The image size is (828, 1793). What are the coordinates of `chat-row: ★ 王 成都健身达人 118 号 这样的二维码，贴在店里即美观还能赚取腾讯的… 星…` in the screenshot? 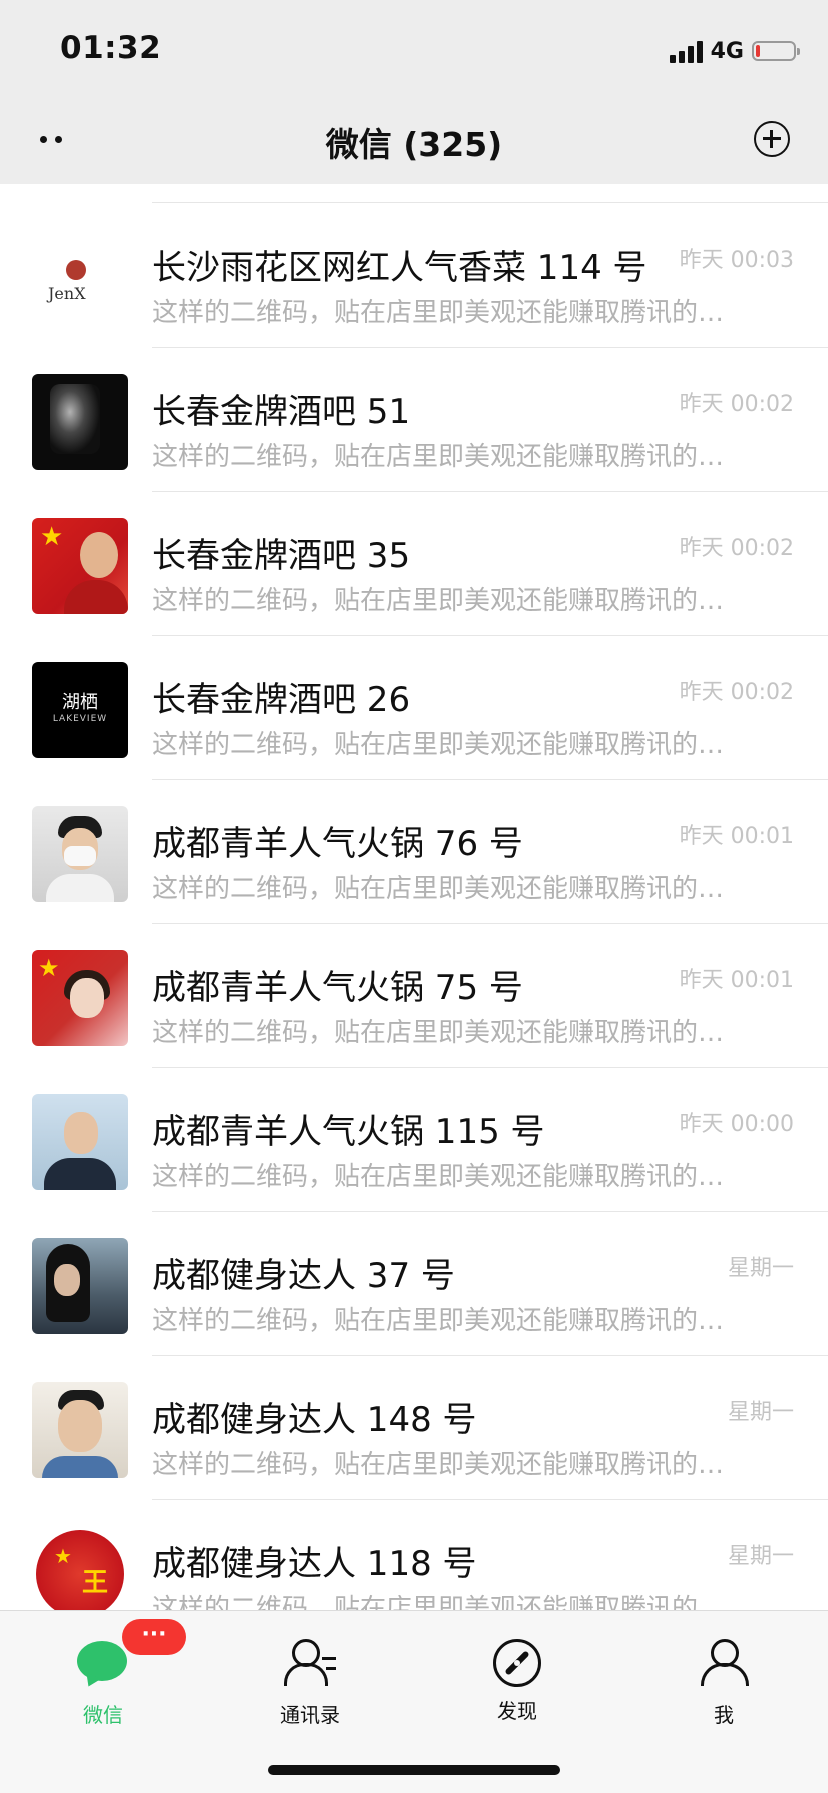 It's located at (414, 1555).